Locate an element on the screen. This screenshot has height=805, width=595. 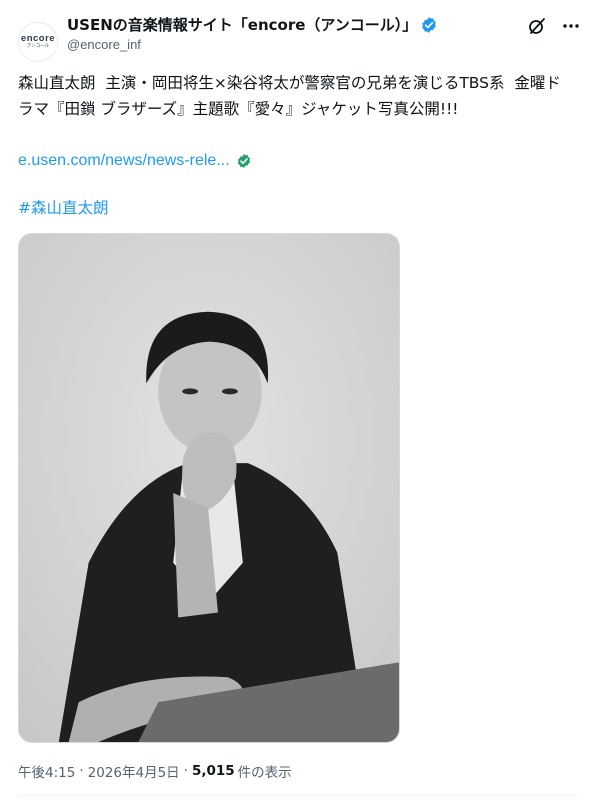
more-icon is located at coordinates (571, 26).